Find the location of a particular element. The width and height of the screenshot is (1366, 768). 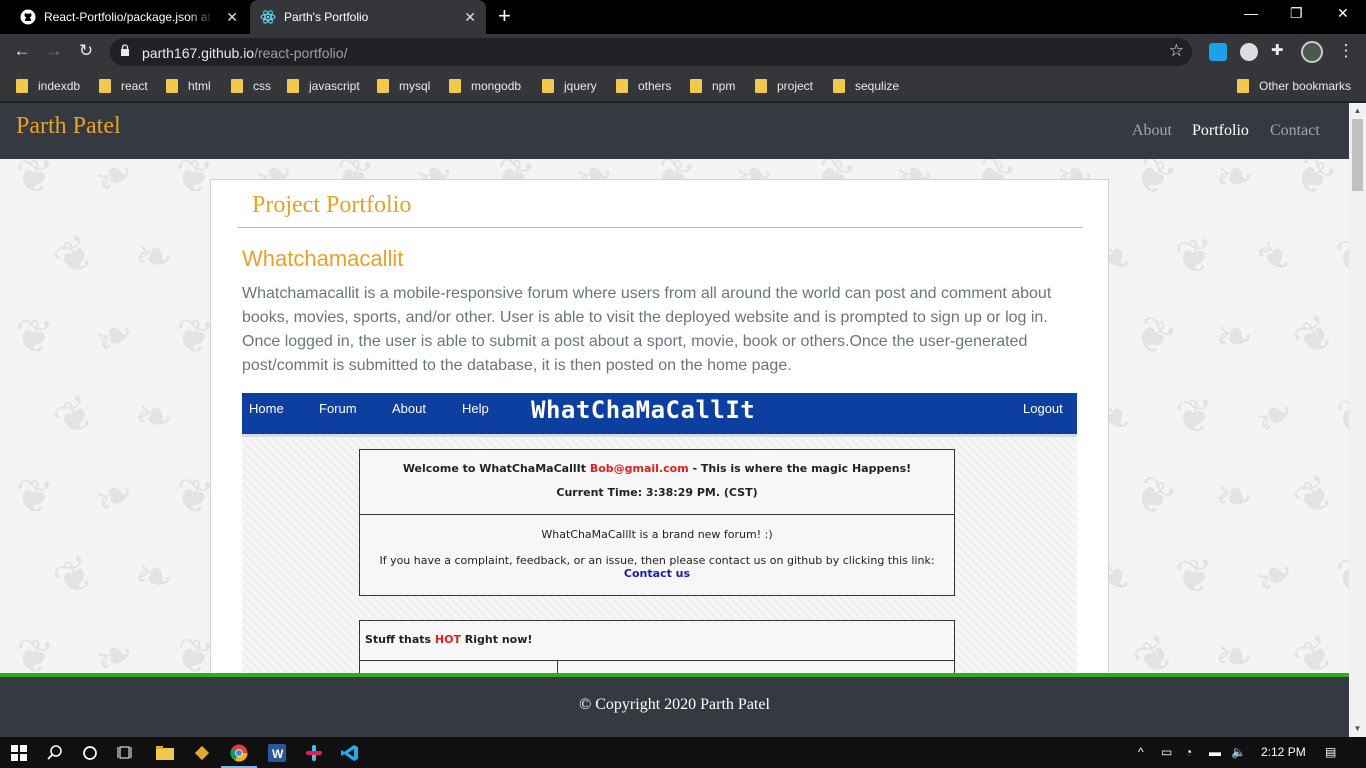

reload-icon: ↻ is located at coordinates (86, 51).